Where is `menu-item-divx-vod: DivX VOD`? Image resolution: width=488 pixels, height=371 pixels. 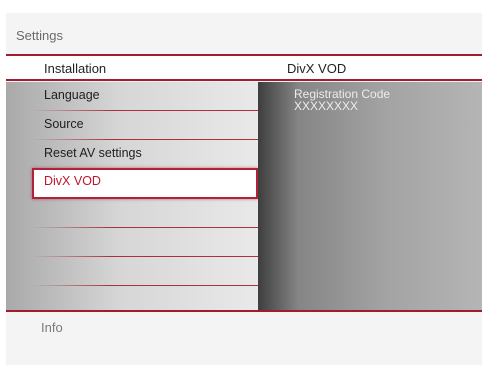 menu-item-divx-vod: DivX VOD is located at coordinates (145, 183).